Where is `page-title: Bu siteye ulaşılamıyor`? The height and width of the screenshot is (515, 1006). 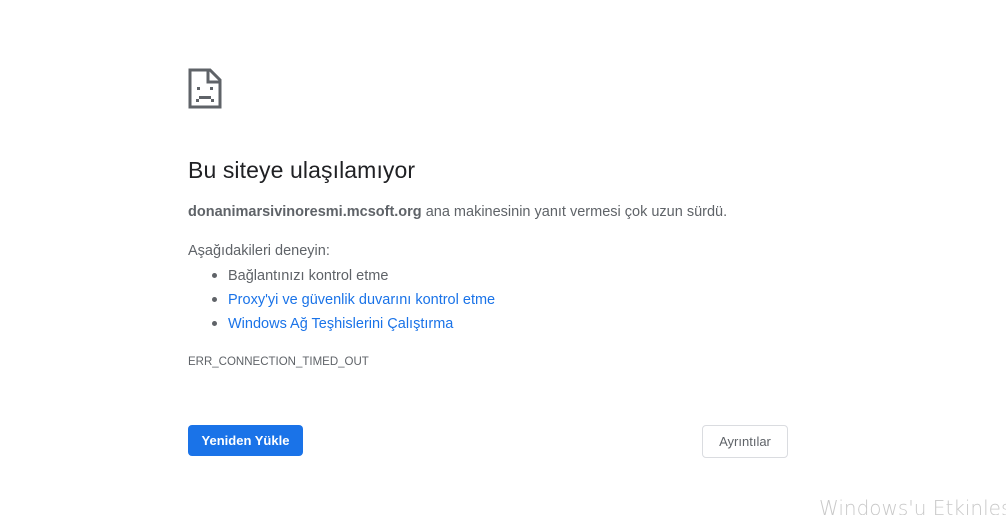
page-title: Bu siteye ulaşılamıyor is located at coordinates (302, 170).